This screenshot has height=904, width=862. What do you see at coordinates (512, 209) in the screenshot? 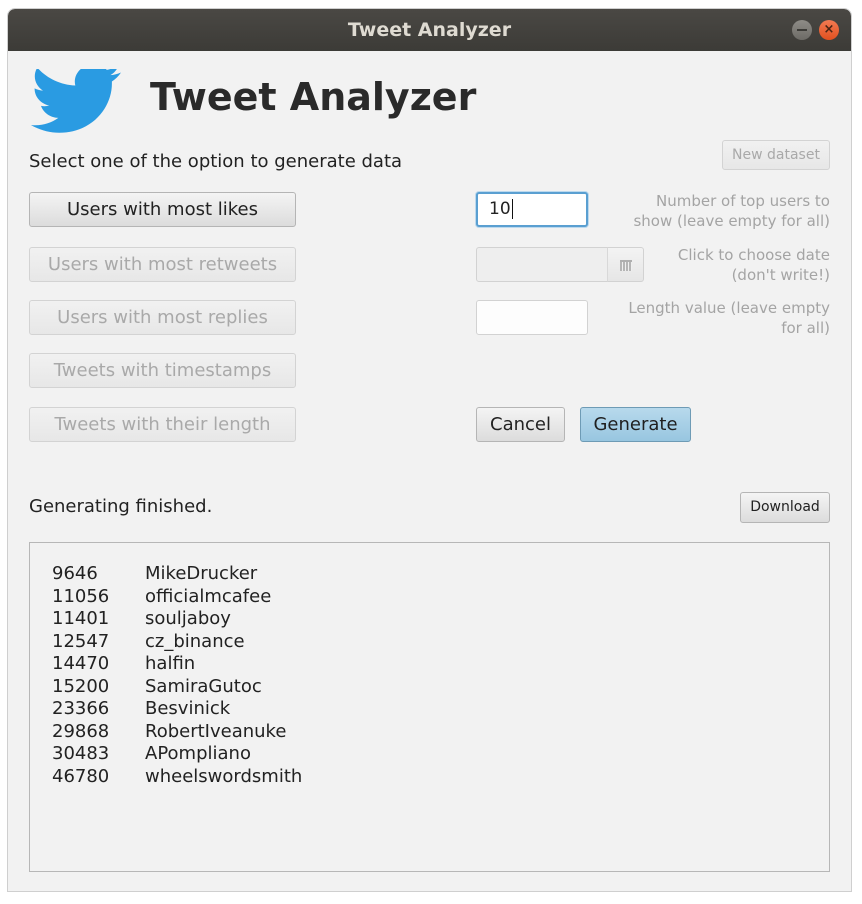
I see `text-caret` at bounding box center [512, 209].